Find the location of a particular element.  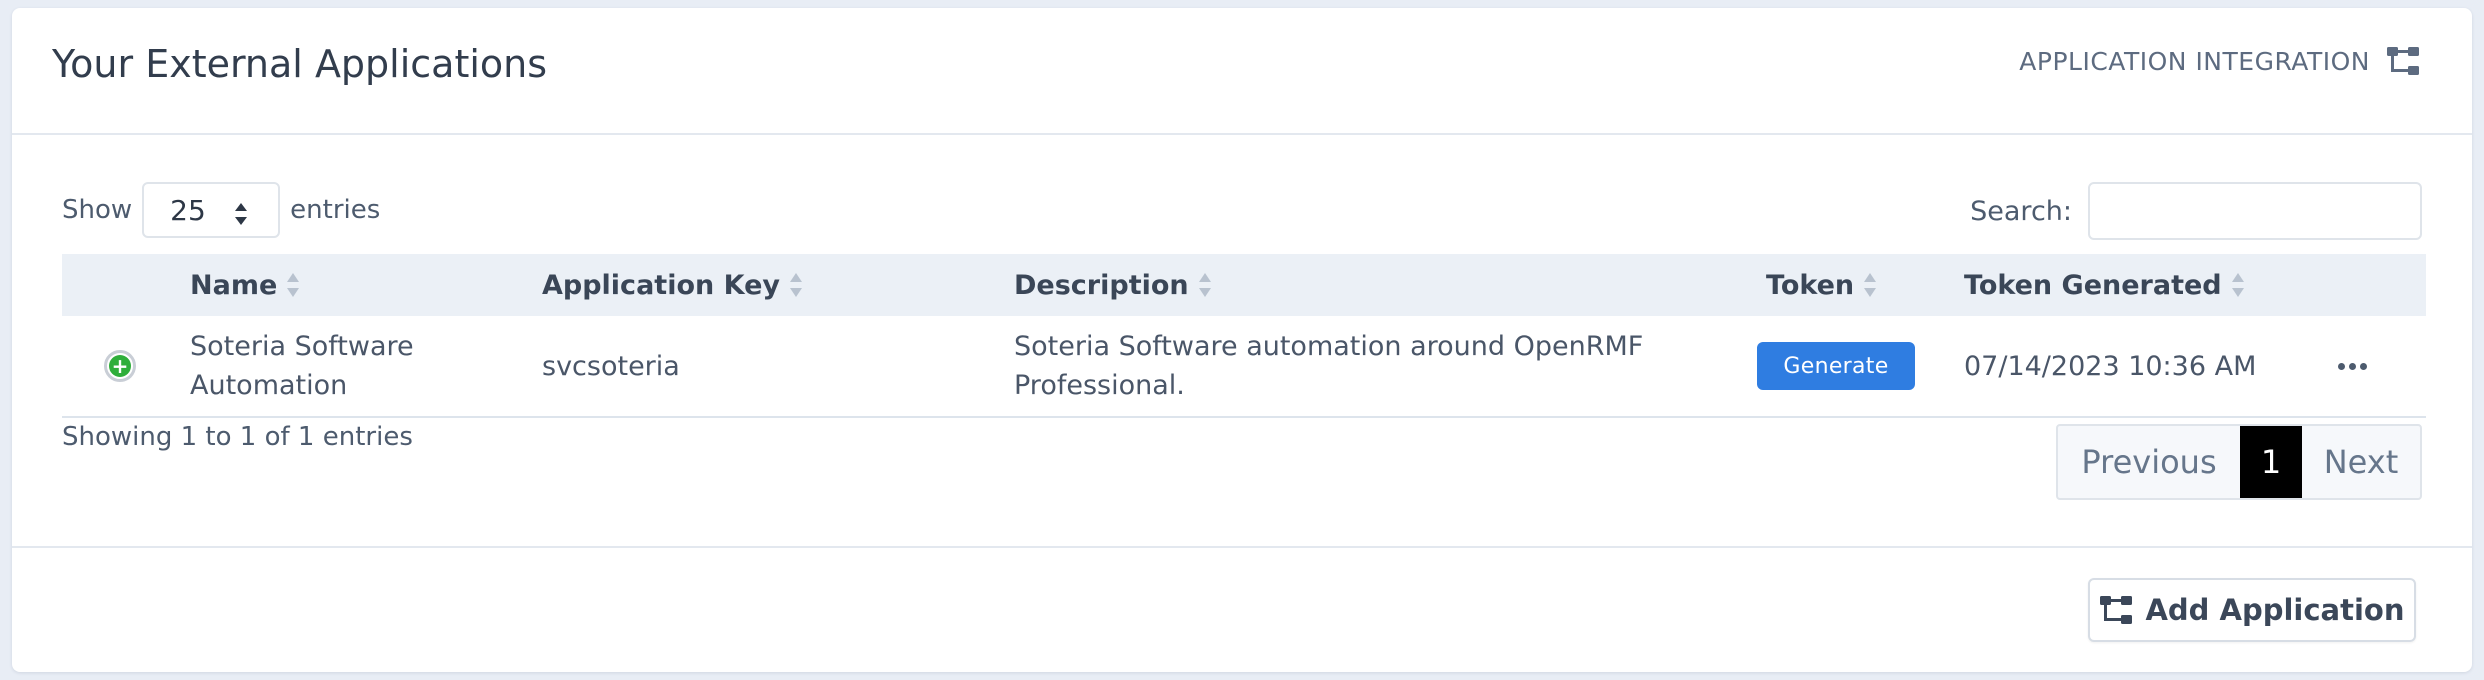

plus-icon: + is located at coordinates (120, 366).